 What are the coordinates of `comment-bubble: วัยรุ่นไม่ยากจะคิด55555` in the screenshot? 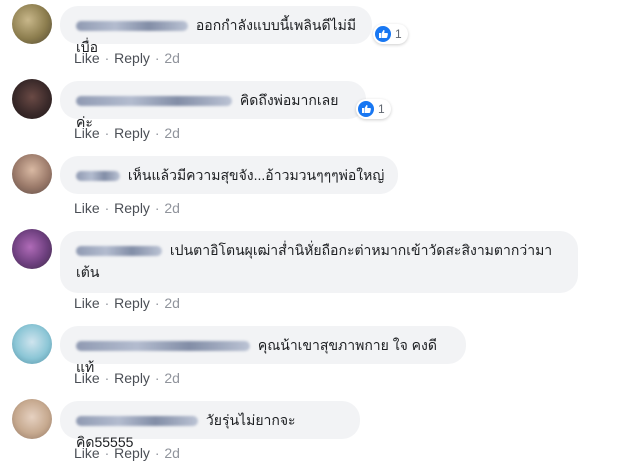 It's located at (210, 425).